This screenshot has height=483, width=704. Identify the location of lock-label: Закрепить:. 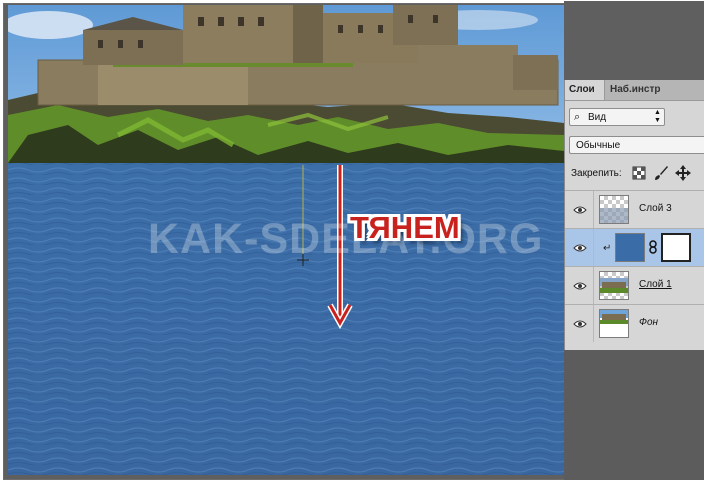
(596, 173).